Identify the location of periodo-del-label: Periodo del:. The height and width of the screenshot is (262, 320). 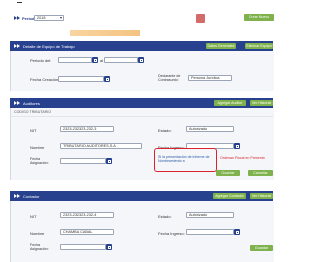
(41, 60).